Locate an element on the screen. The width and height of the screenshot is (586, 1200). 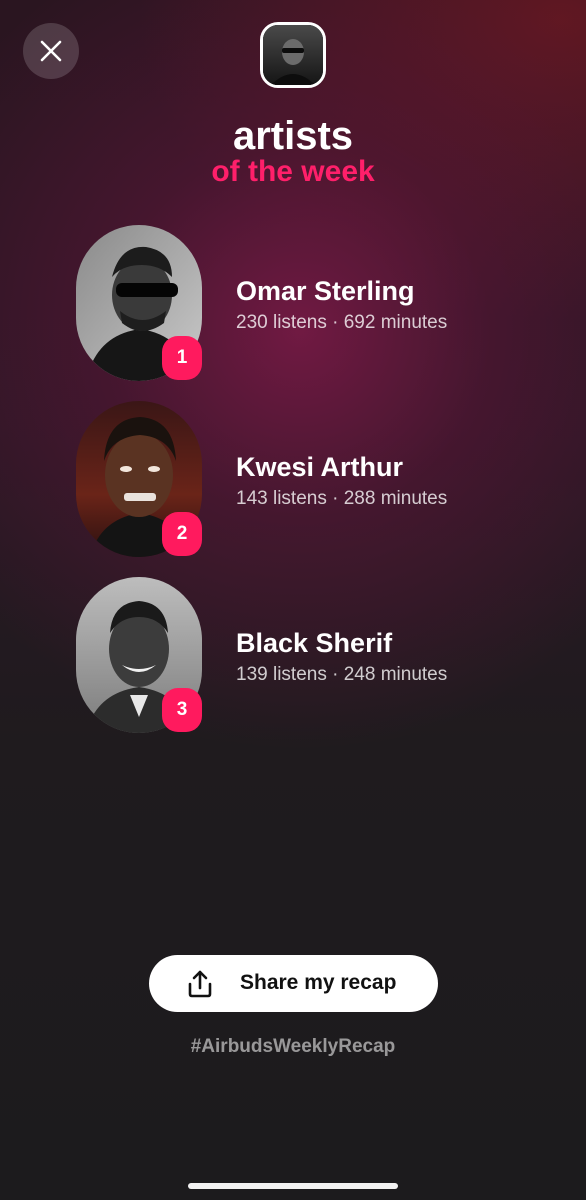
hashtag: #AirbudsWeeklyRecap is located at coordinates (293, 1046).